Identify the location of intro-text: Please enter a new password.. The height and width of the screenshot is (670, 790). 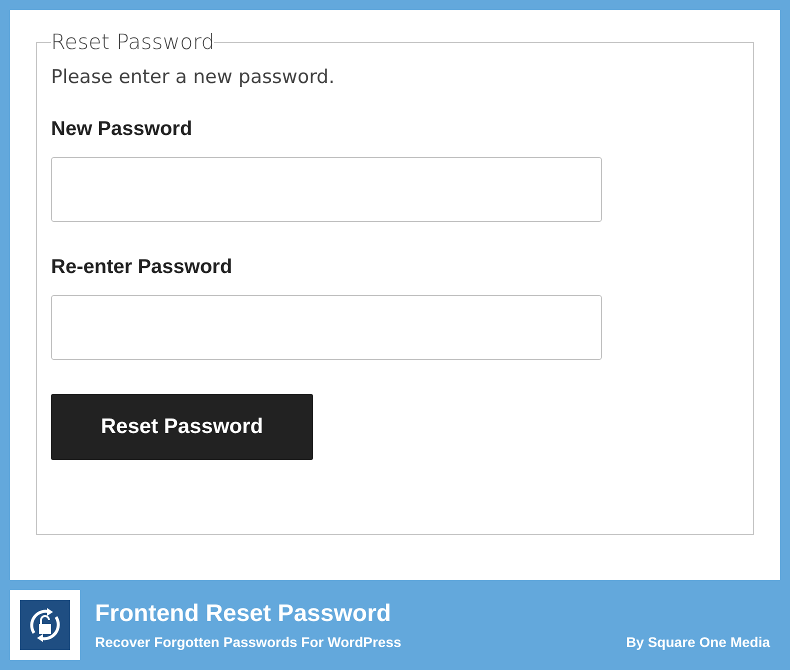
(193, 77).